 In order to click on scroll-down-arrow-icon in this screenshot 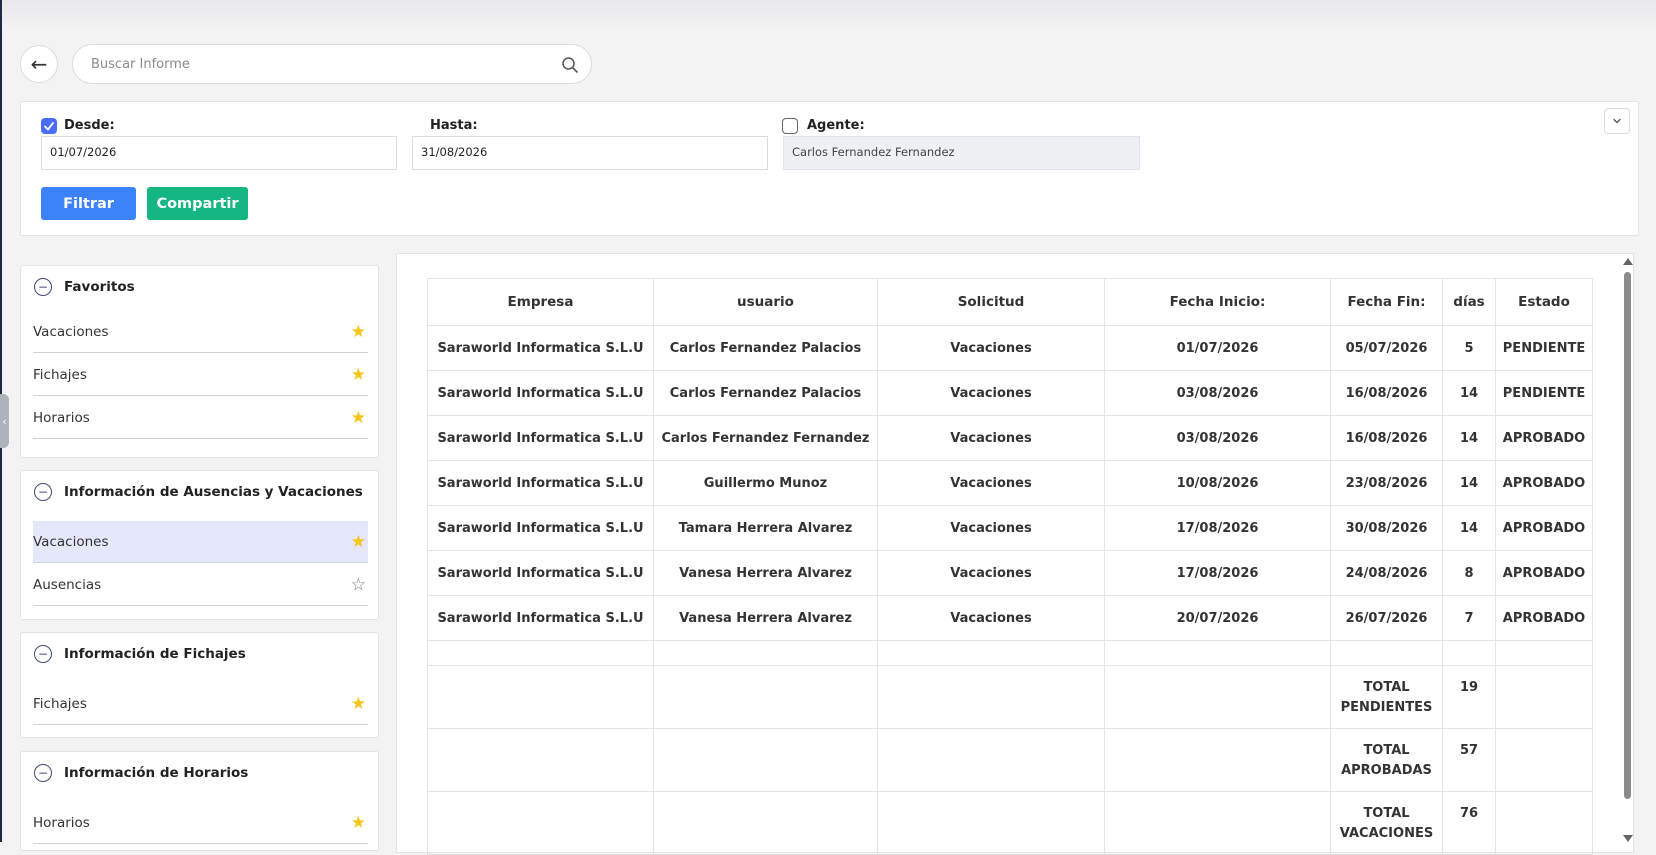, I will do `click(1628, 838)`.